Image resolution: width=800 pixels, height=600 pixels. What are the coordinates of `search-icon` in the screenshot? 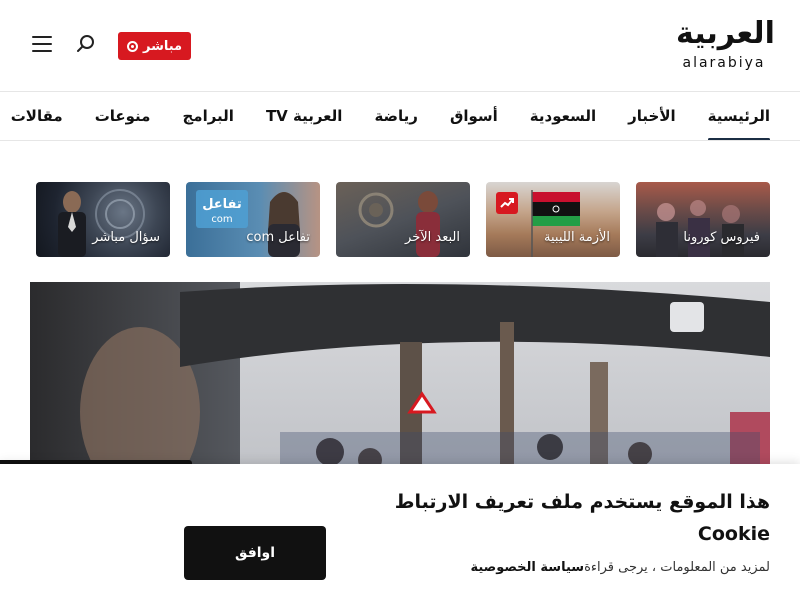 It's located at (86, 44).